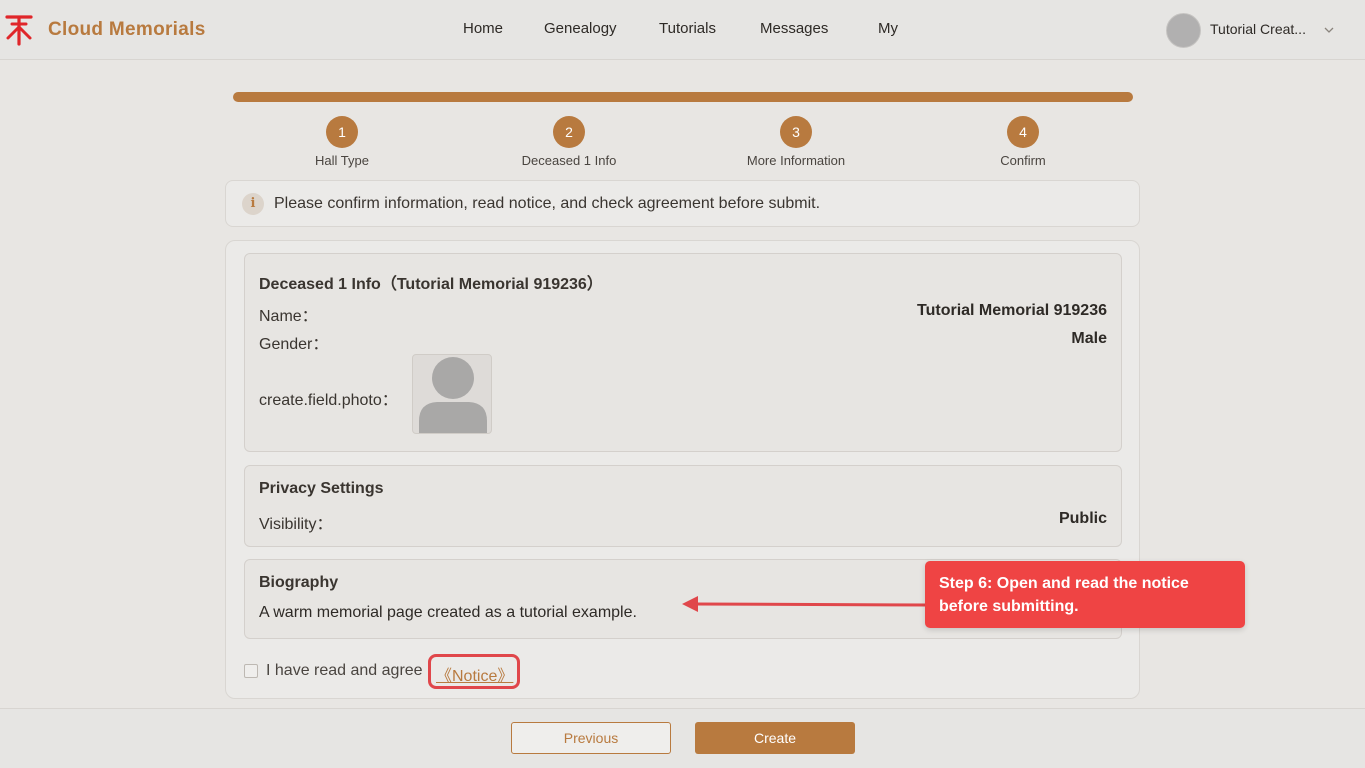 The height and width of the screenshot is (768, 1365). What do you see at coordinates (1012, 310) in the screenshot?
I see `name-value: Tutorial Memorial 919236` at bounding box center [1012, 310].